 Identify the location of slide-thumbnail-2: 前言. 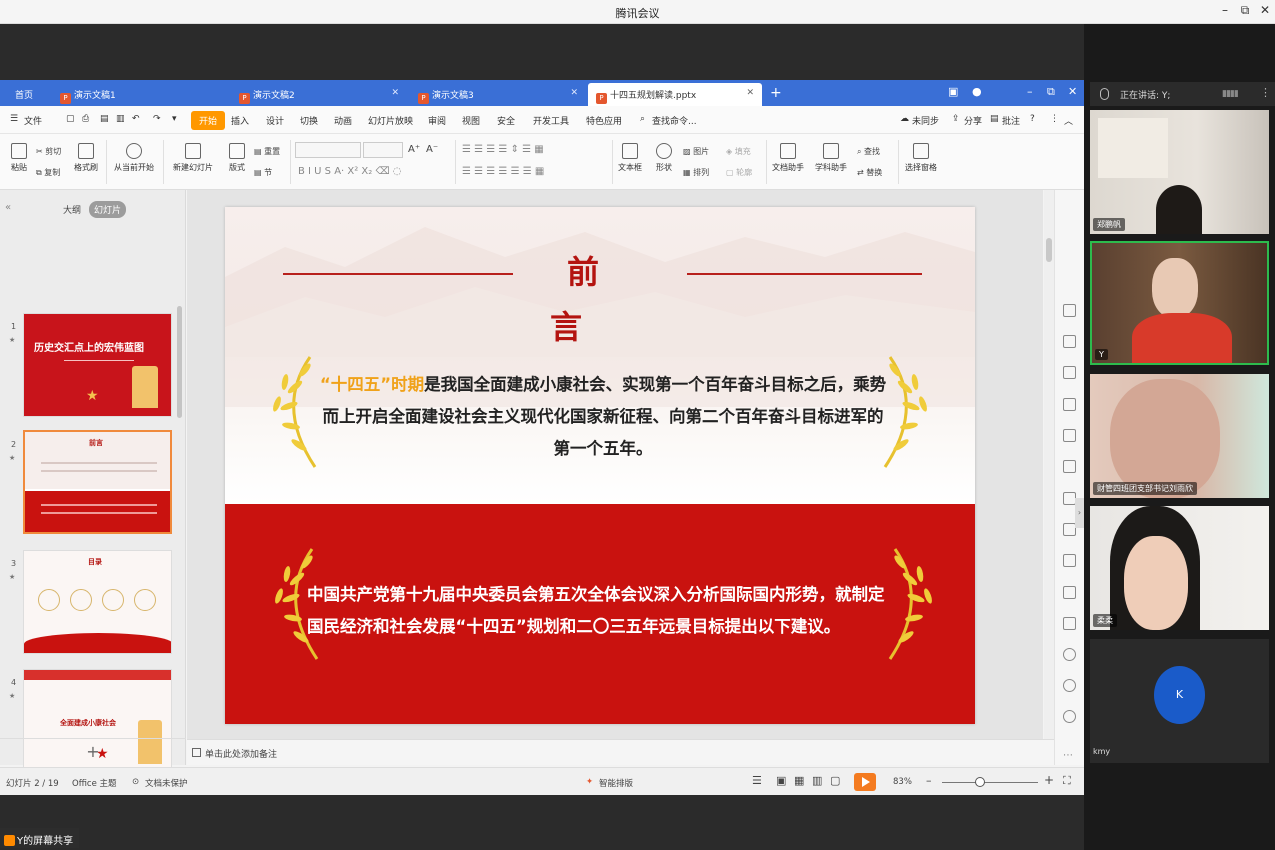
(97, 482).